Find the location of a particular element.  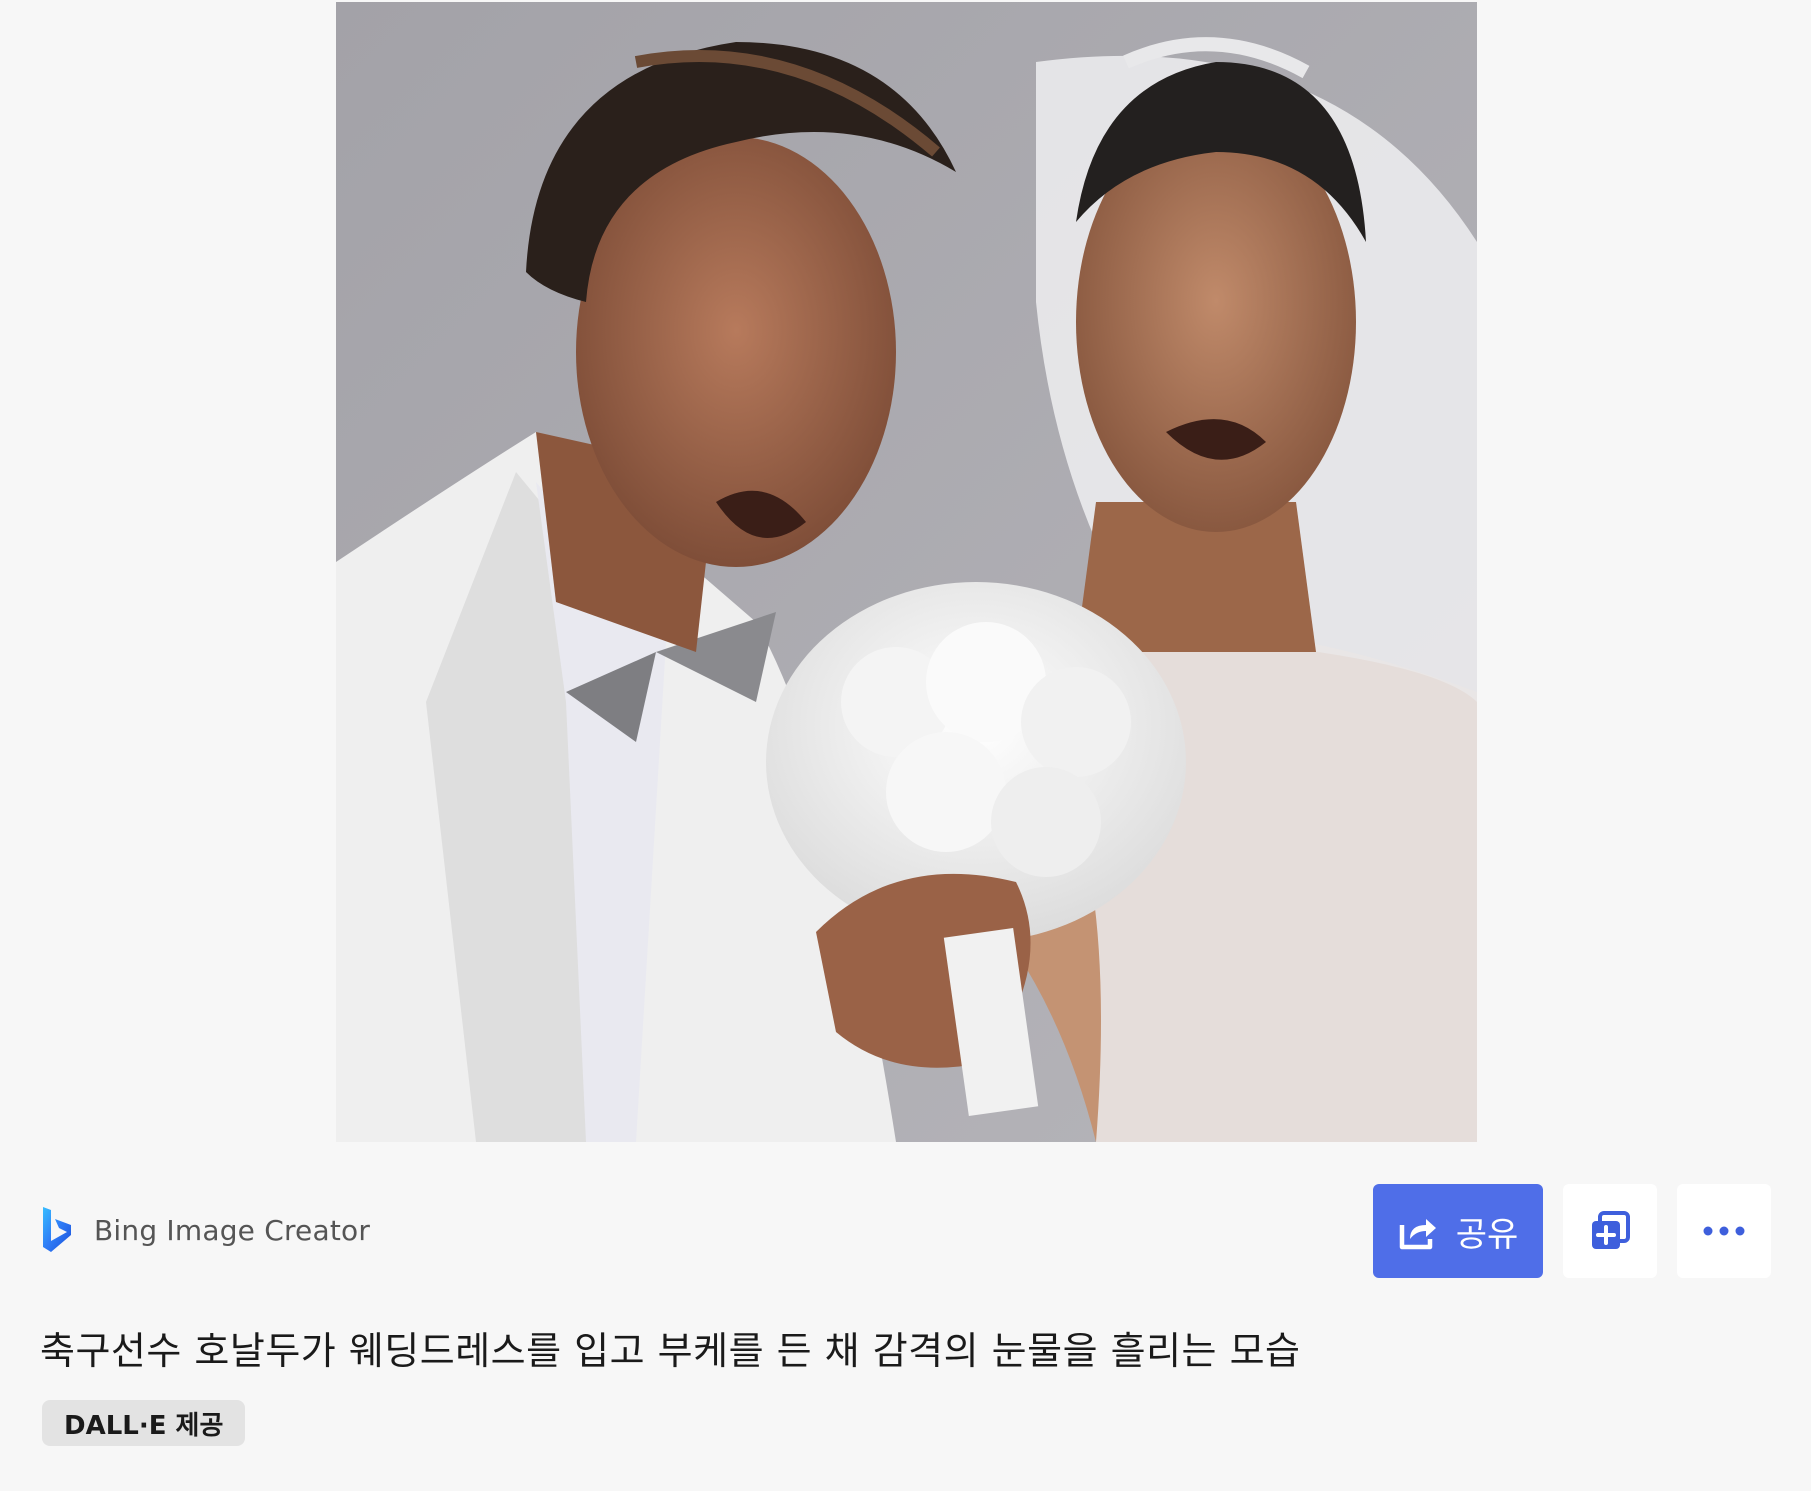

add-to-collection-icon is located at coordinates (1610, 1231).